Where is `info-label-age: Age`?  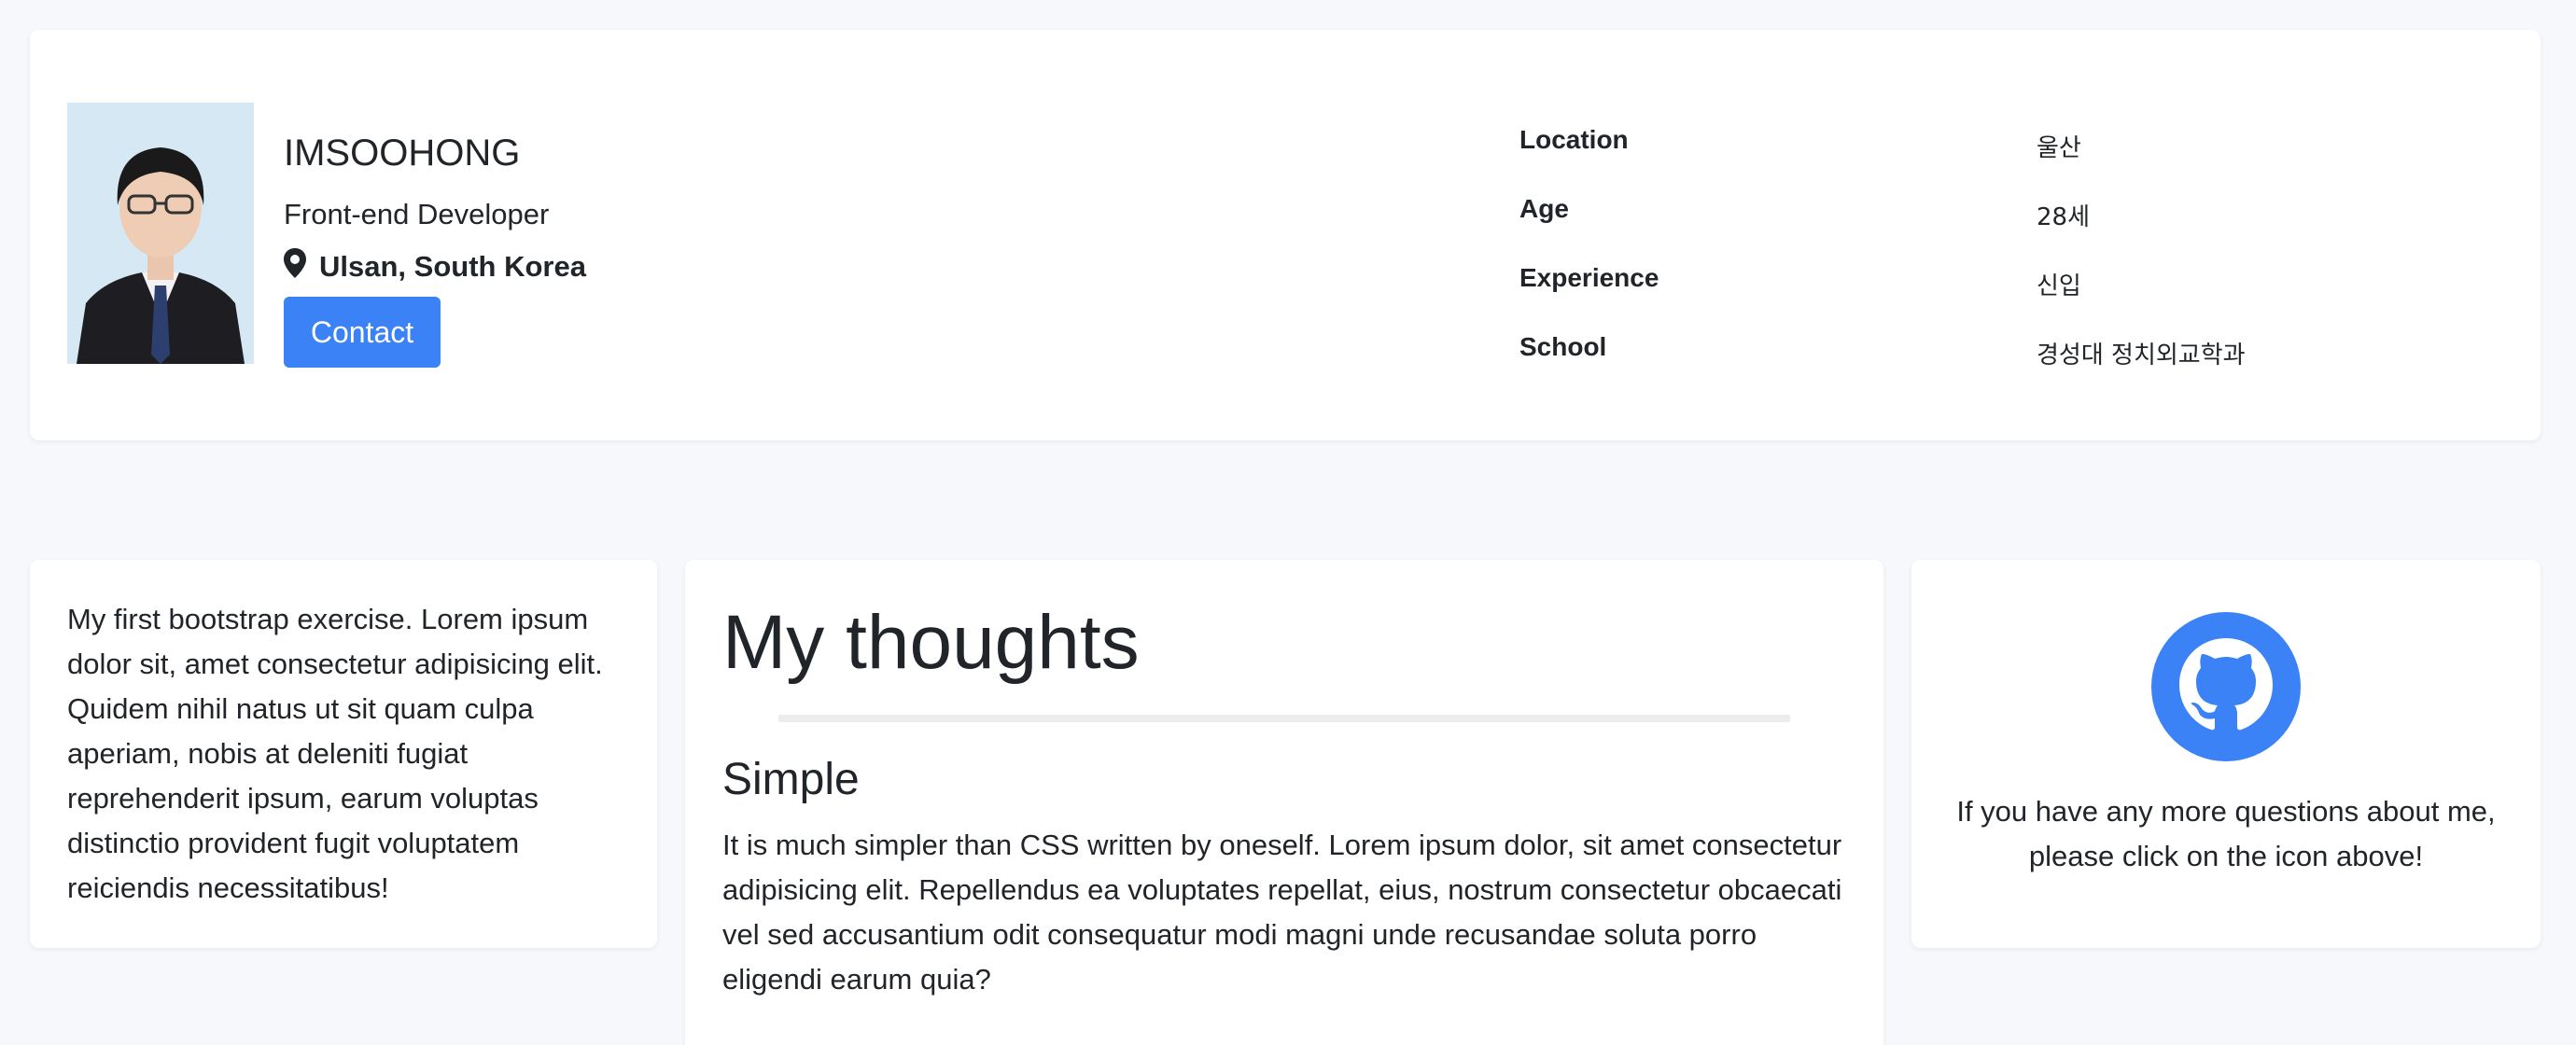
info-label-age: Age is located at coordinates (1544, 209).